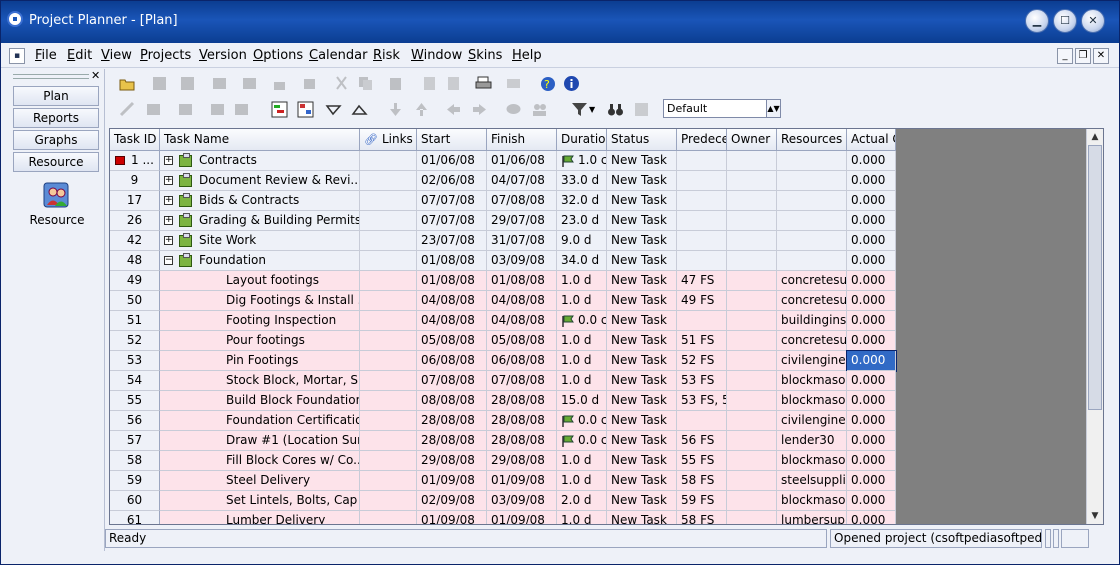  Describe the element at coordinates (135, 381) in the screenshot. I see `cell-id: 54` at that location.